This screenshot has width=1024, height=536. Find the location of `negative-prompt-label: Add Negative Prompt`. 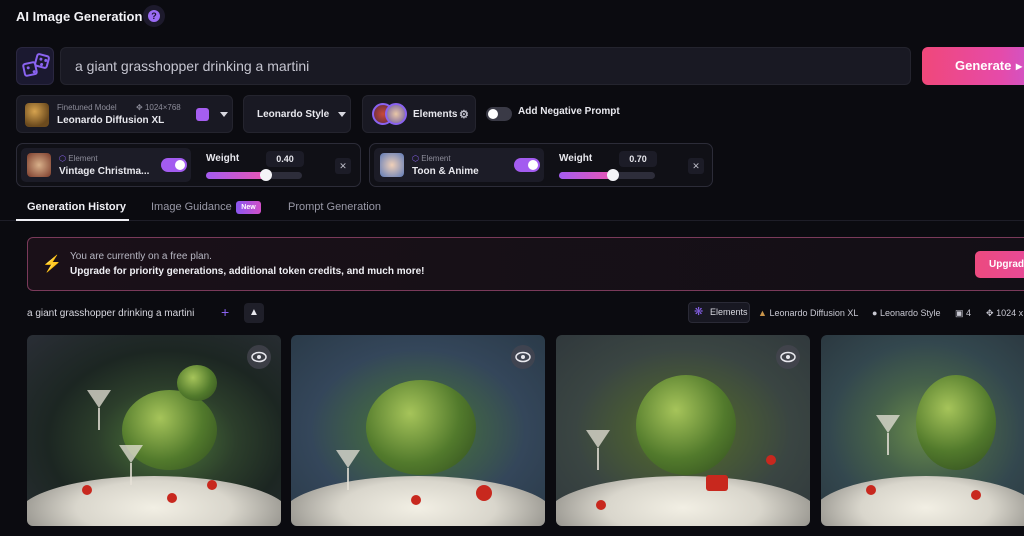

negative-prompt-label: Add Negative Prompt is located at coordinates (569, 111).